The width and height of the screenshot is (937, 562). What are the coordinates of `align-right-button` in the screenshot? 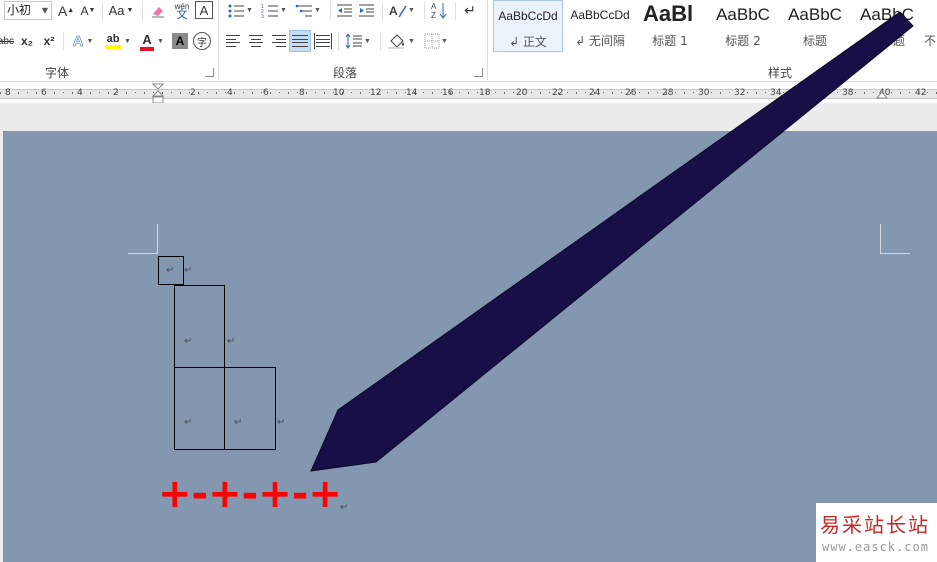 It's located at (278, 41).